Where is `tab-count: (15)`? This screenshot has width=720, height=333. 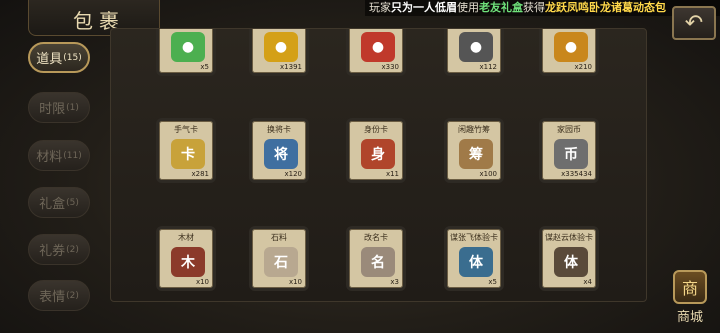
tab-count: (15) is located at coordinates (72, 57).